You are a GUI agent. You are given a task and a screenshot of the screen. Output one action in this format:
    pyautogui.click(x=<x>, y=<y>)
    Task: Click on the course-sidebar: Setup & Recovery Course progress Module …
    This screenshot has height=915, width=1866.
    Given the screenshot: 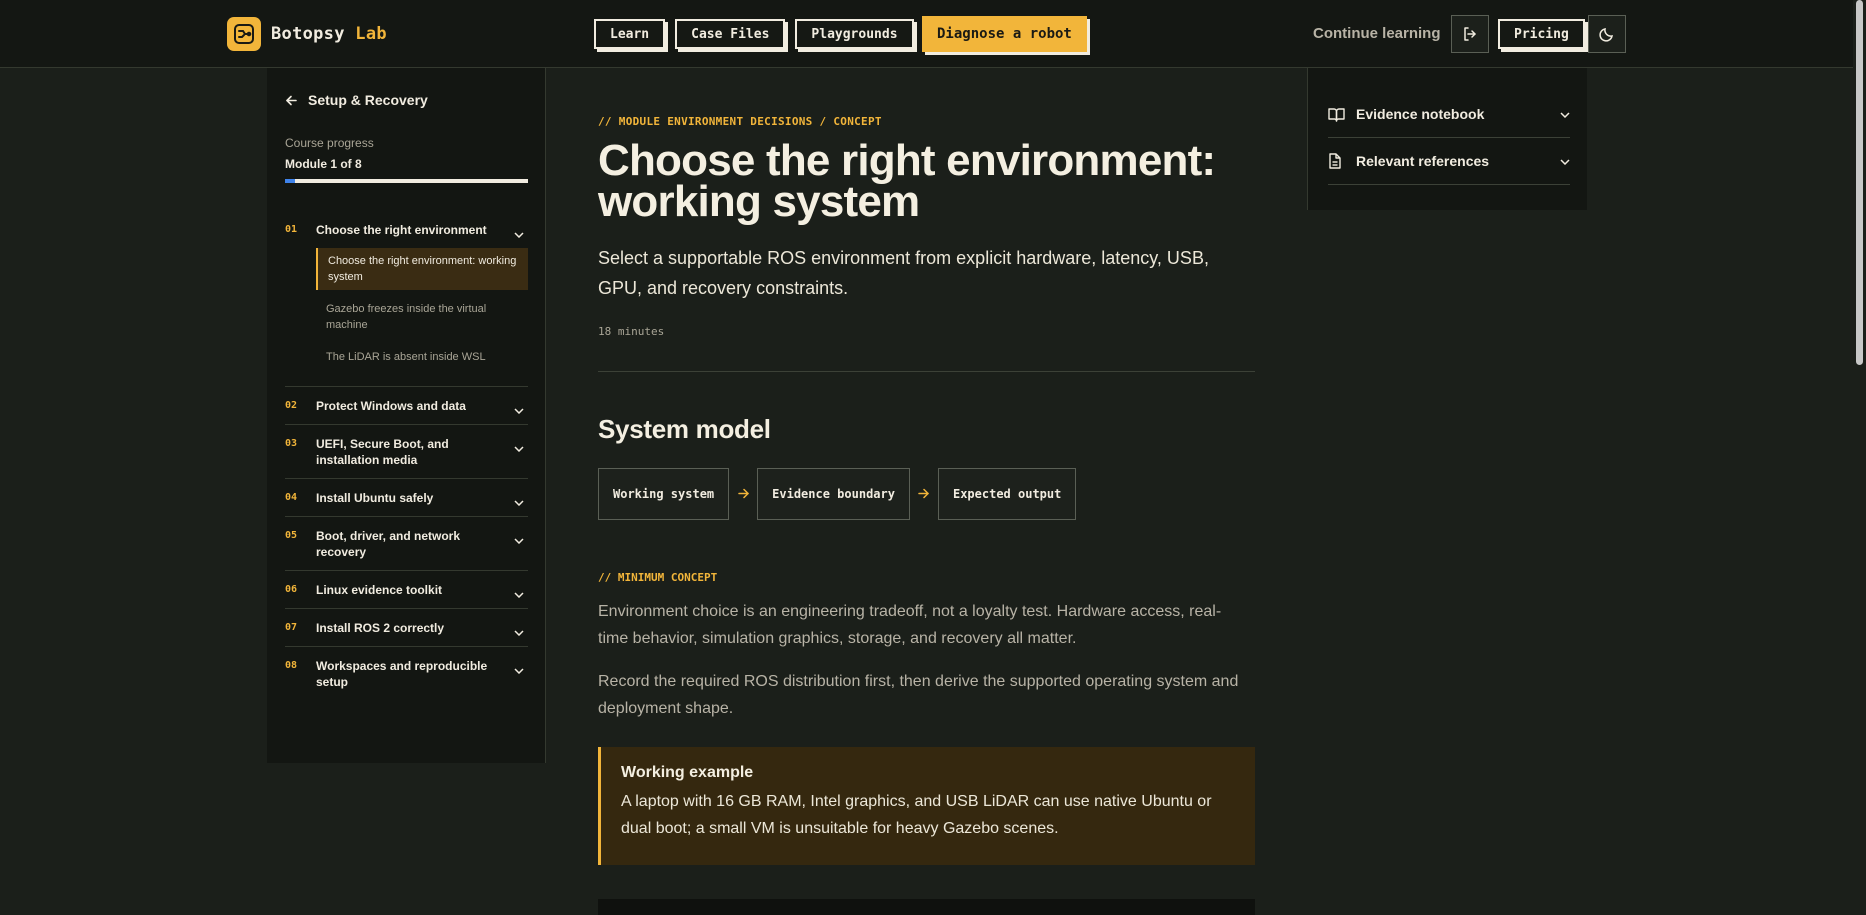 What is the action you would take?
    pyautogui.click(x=406, y=415)
    